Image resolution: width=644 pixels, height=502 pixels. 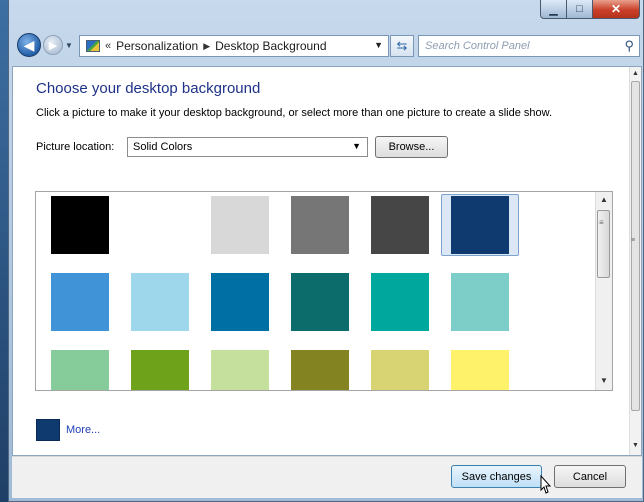 What do you see at coordinates (356, 146) in the screenshot?
I see `chevron-down-icon: ▼` at bounding box center [356, 146].